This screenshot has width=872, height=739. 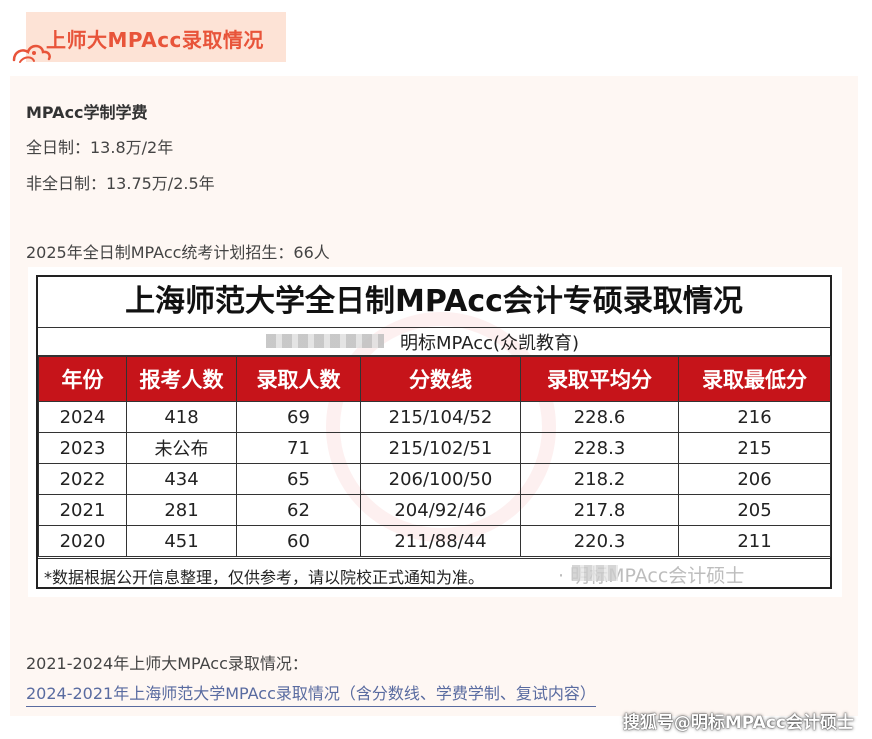 I want to click on header-score-line: 分数线, so click(x=440, y=379).